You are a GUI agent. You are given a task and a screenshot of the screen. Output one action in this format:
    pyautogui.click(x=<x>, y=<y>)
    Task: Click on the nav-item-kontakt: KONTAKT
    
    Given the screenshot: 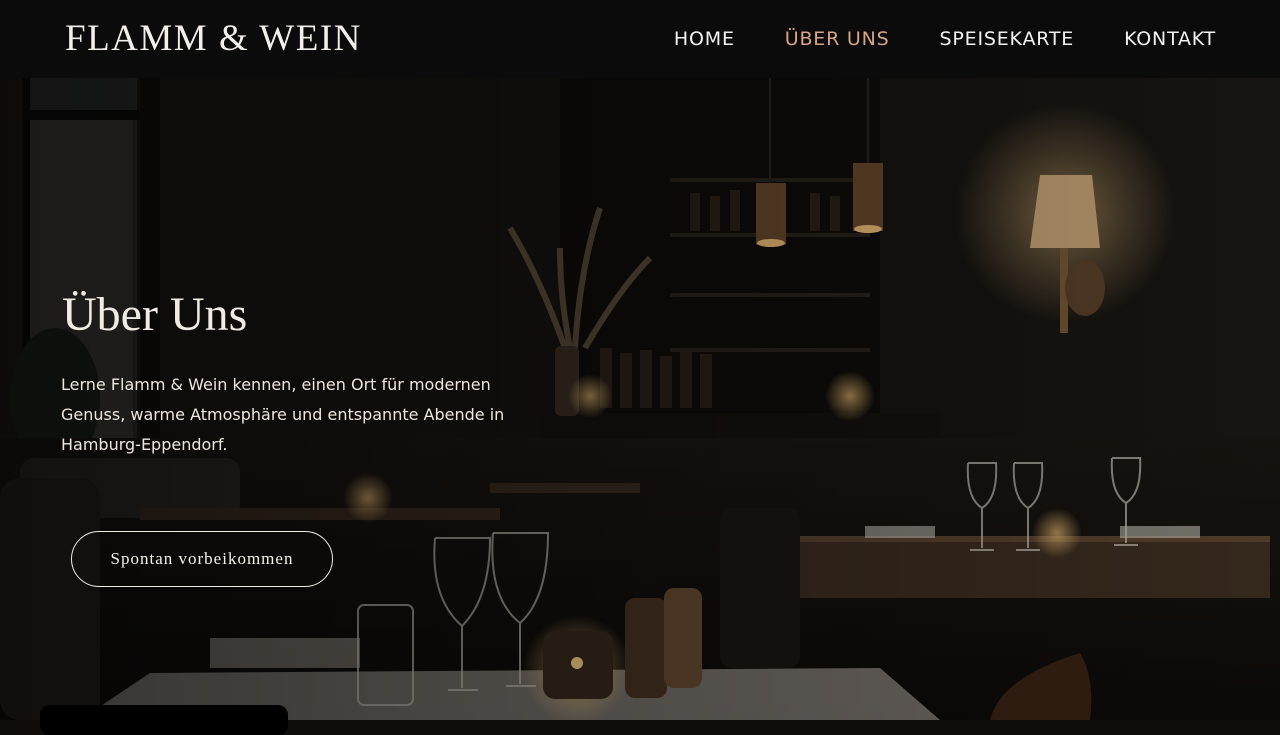 What is the action you would take?
    pyautogui.click(x=1170, y=39)
    